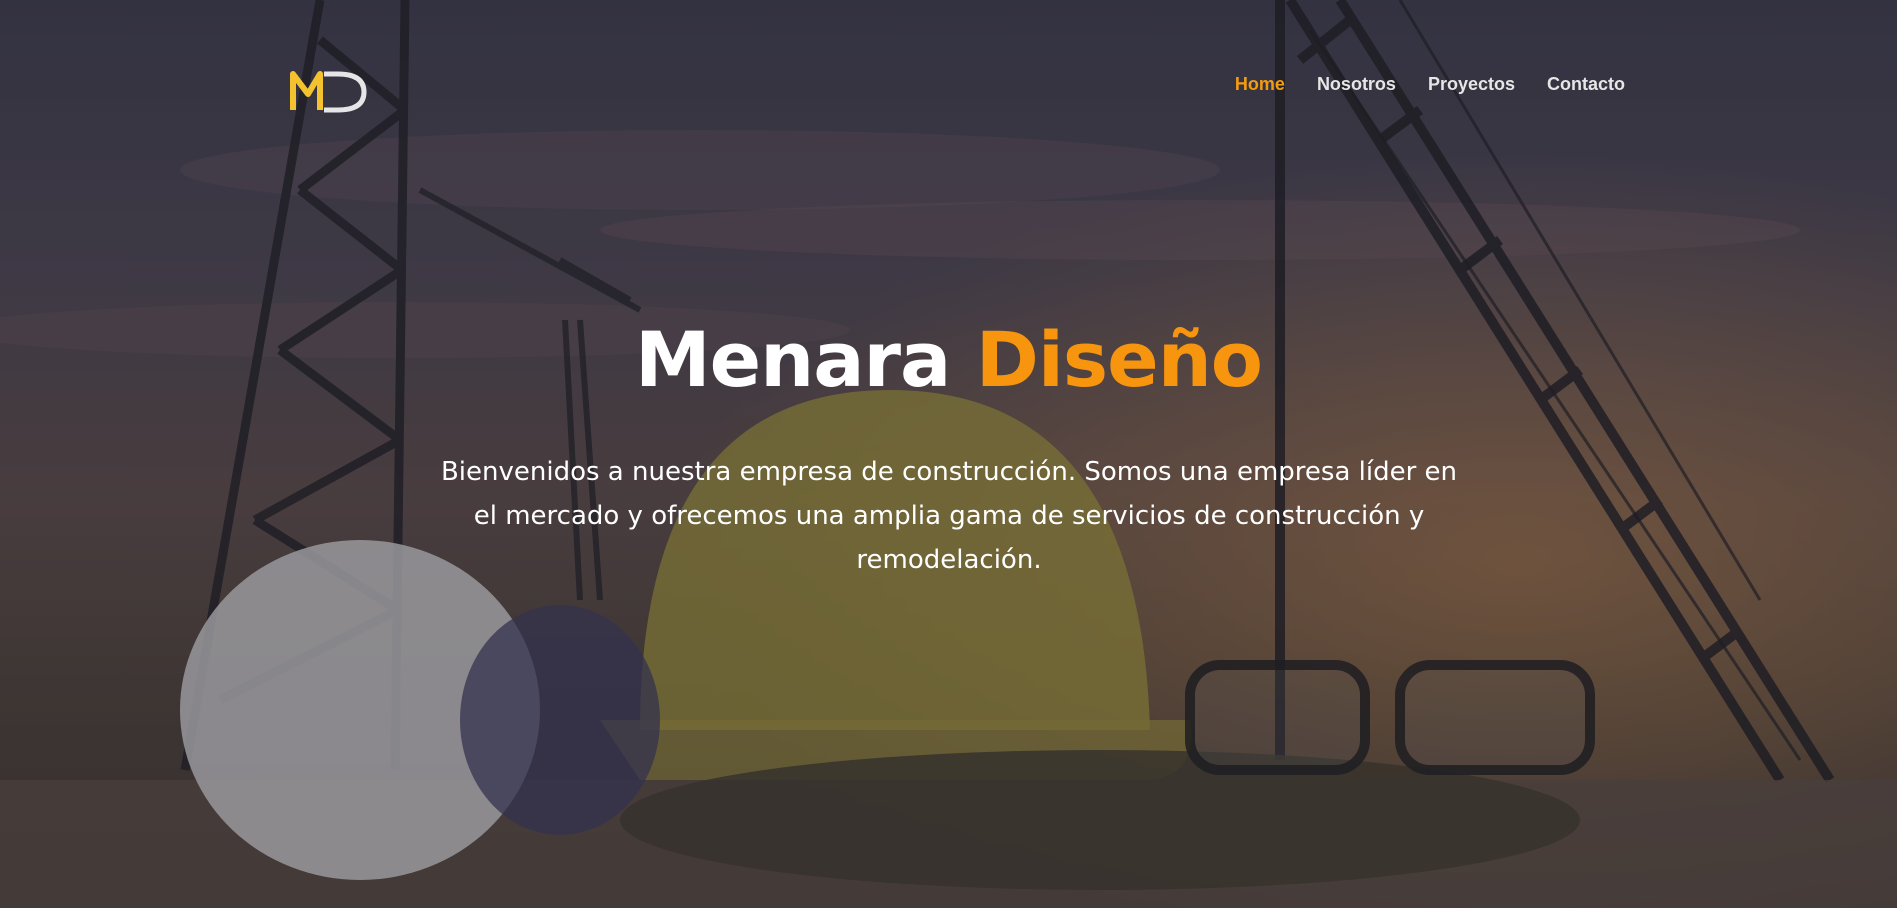 The image size is (1897, 908). What do you see at coordinates (1471, 84) in the screenshot?
I see `nav-item-proyectos: Proyectos` at bounding box center [1471, 84].